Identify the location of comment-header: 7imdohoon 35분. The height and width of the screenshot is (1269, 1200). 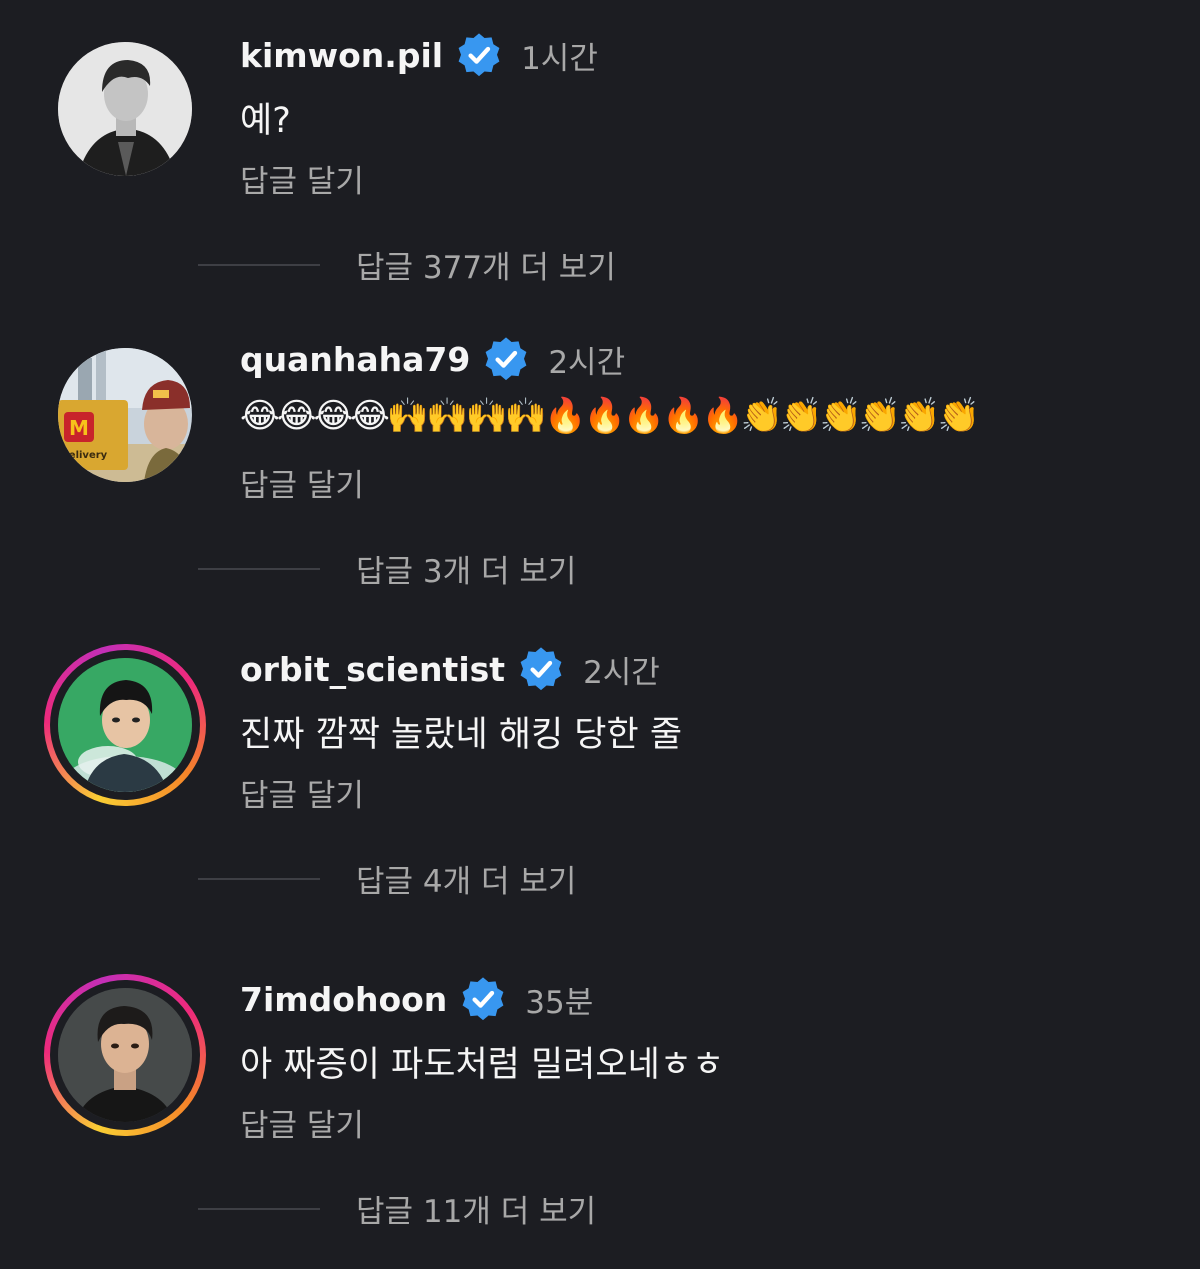
(416, 999).